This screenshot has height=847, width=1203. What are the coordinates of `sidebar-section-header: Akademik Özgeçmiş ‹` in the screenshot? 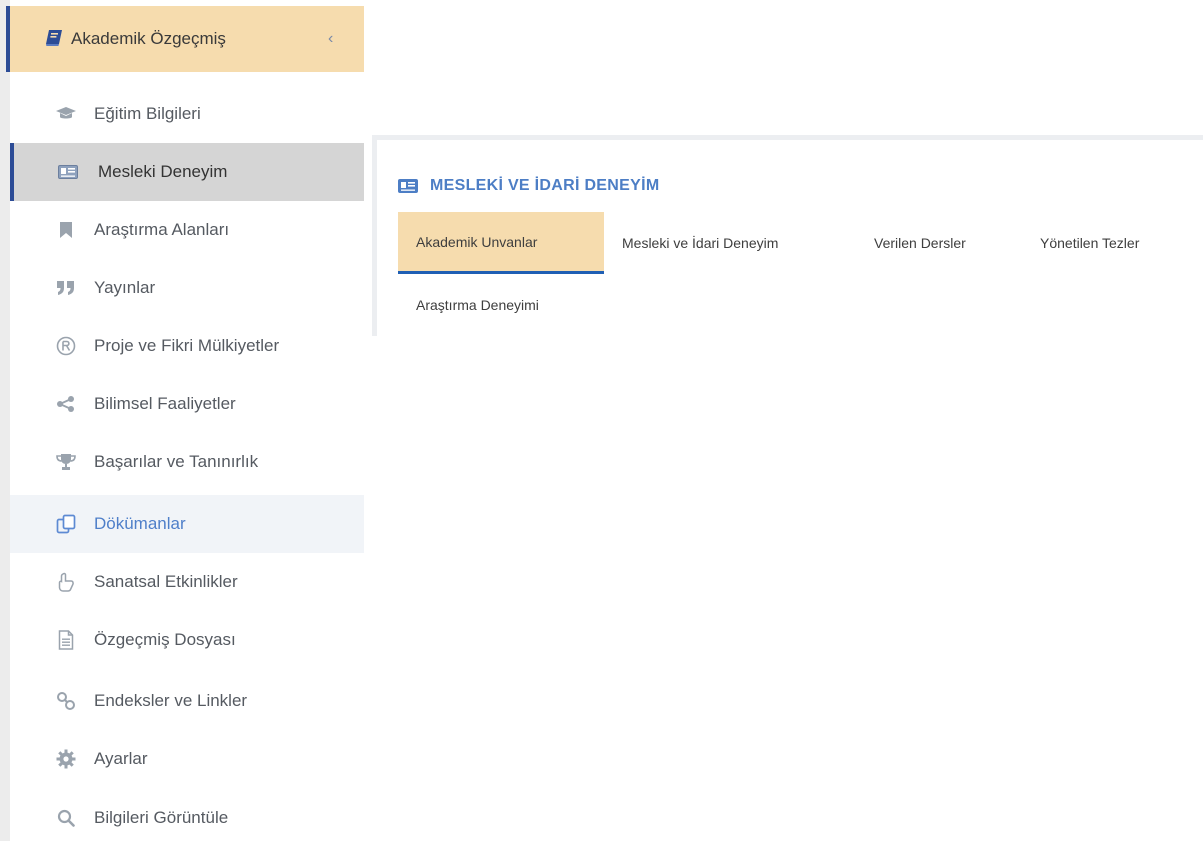 It's located at (185, 39).